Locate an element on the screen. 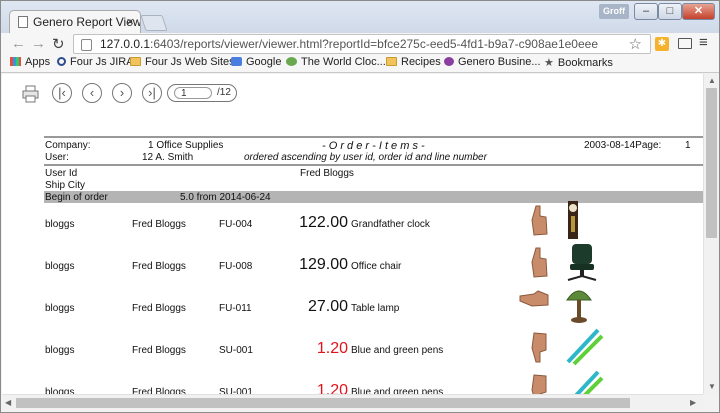 The height and width of the screenshot is (413, 720). company-value: 1 Office Supplies is located at coordinates (186, 145).